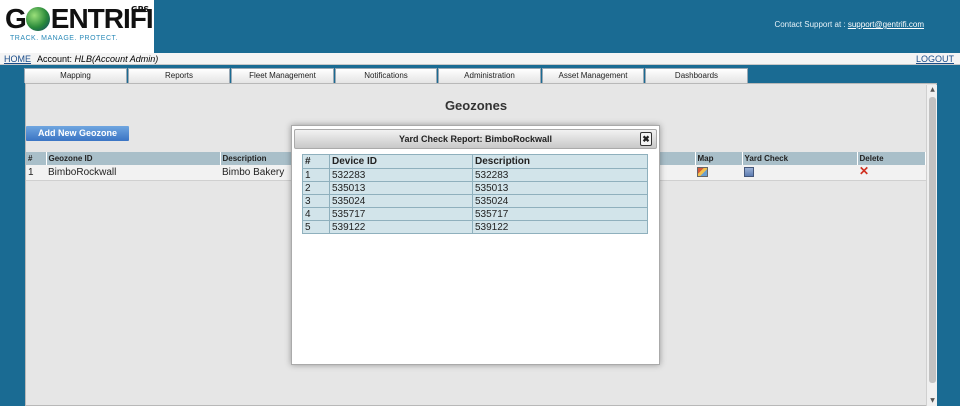 The height and width of the screenshot is (406, 960). What do you see at coordinates (316, 201) in the screenshot?
I see `row-num: 3` at bounding box center [316, 201].